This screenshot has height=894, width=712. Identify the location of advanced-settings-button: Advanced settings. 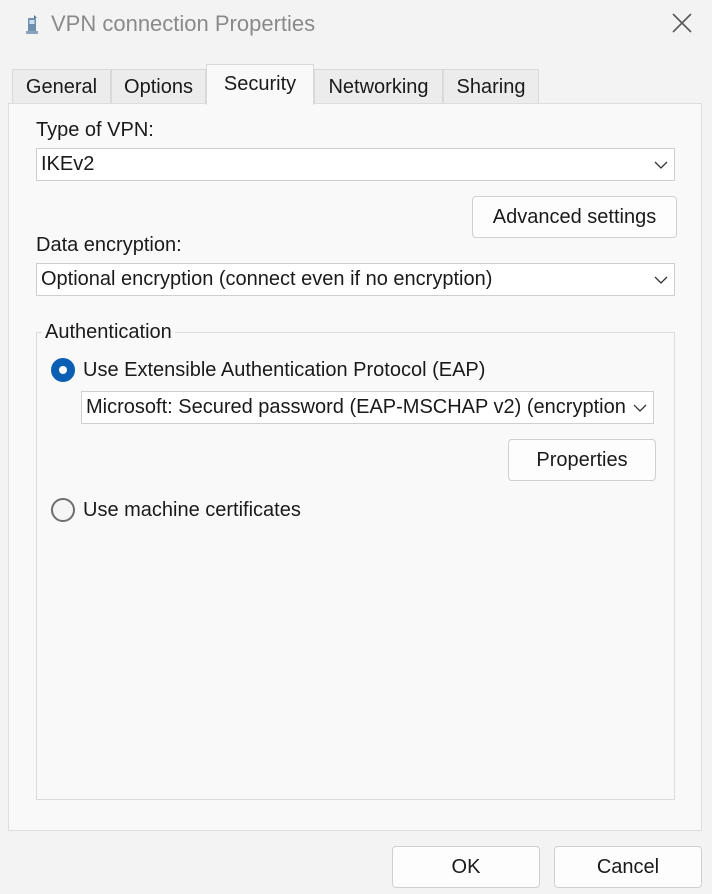
(574, 217).